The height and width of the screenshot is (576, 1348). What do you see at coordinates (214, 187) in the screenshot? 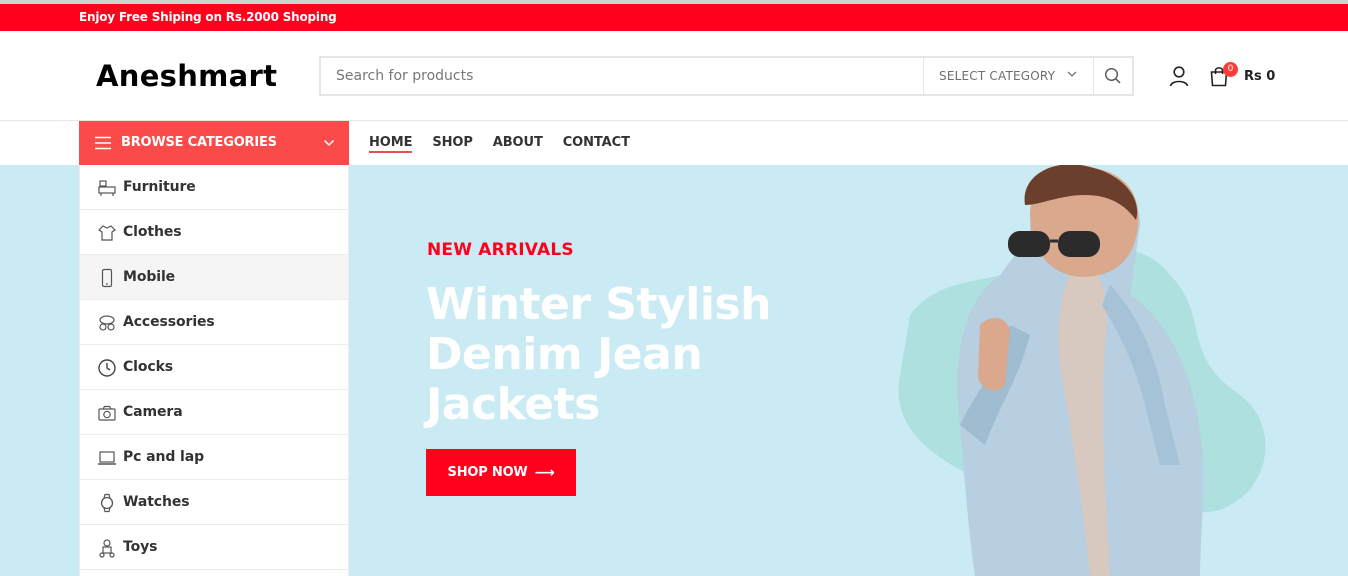
I see `category-item-furniture: Furniture` at bounding box center [214, 187].